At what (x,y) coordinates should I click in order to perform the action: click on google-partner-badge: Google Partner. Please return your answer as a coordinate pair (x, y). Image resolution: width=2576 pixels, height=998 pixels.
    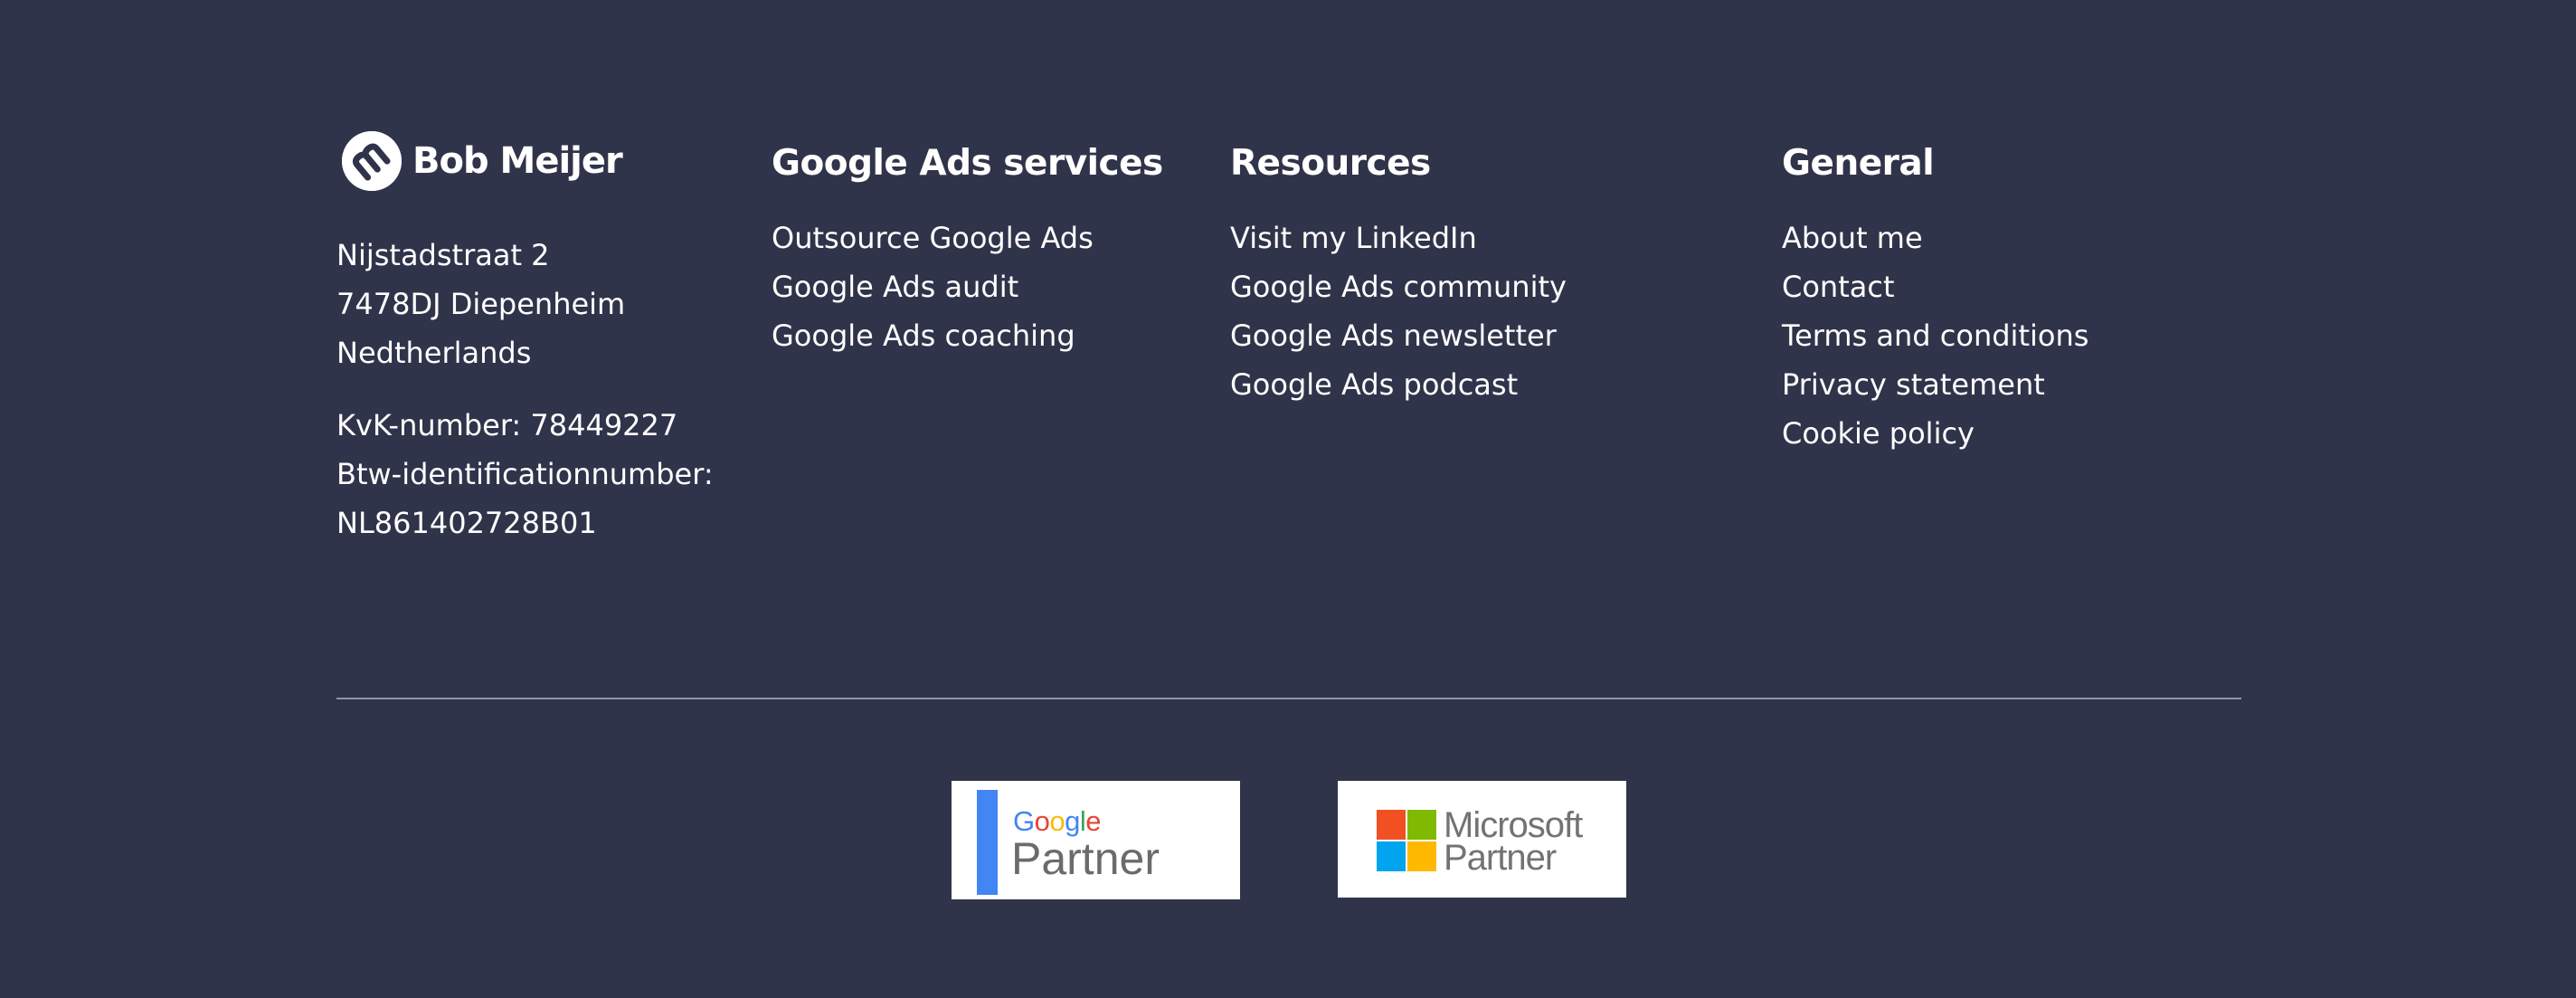
    Looking at the image, I should click on (1096, 840).